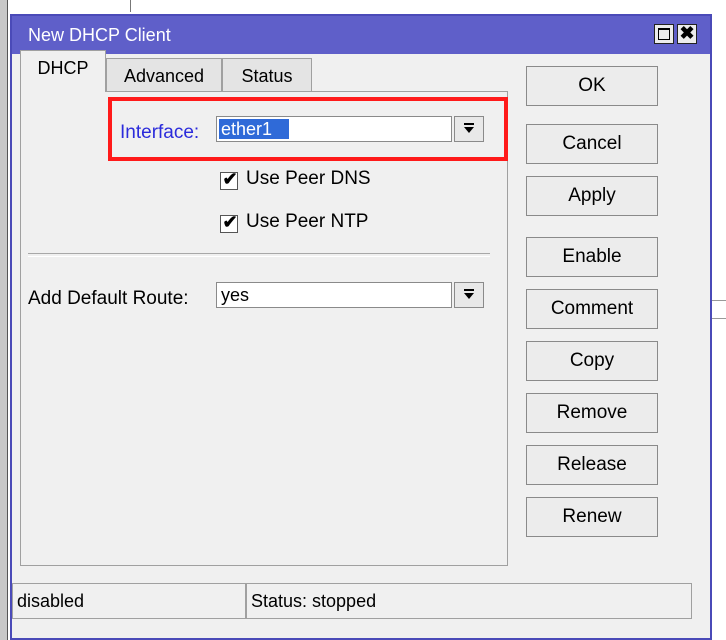 This screenshot has height=640, width=726. What do you see at coordinates (334, 295) in the screenshot?
I see `add-default-route-select: yes` at bounding box center [334, 295].